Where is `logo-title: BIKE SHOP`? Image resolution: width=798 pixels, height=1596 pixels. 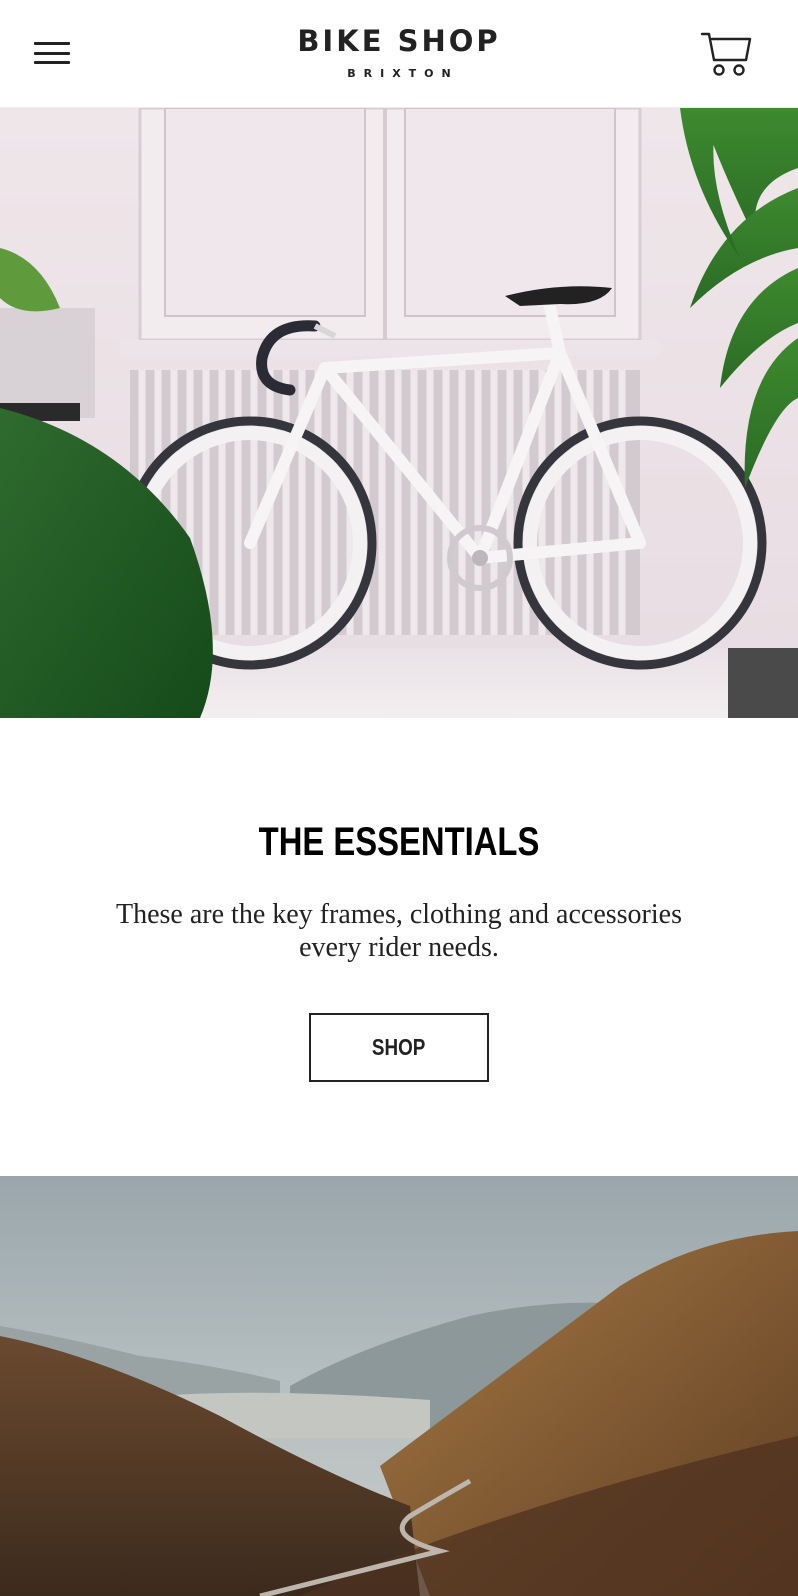 logo-title: BIKE SHOP is located at coordinates (399, 41).